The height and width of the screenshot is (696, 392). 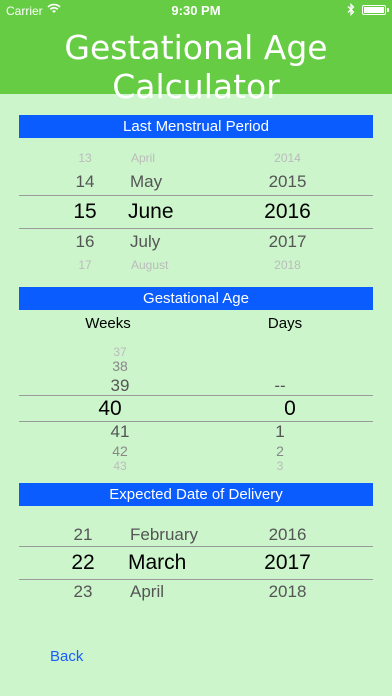 I want to click on status-bar: Carrier 9:30 PM, so click(x=196, y=10).